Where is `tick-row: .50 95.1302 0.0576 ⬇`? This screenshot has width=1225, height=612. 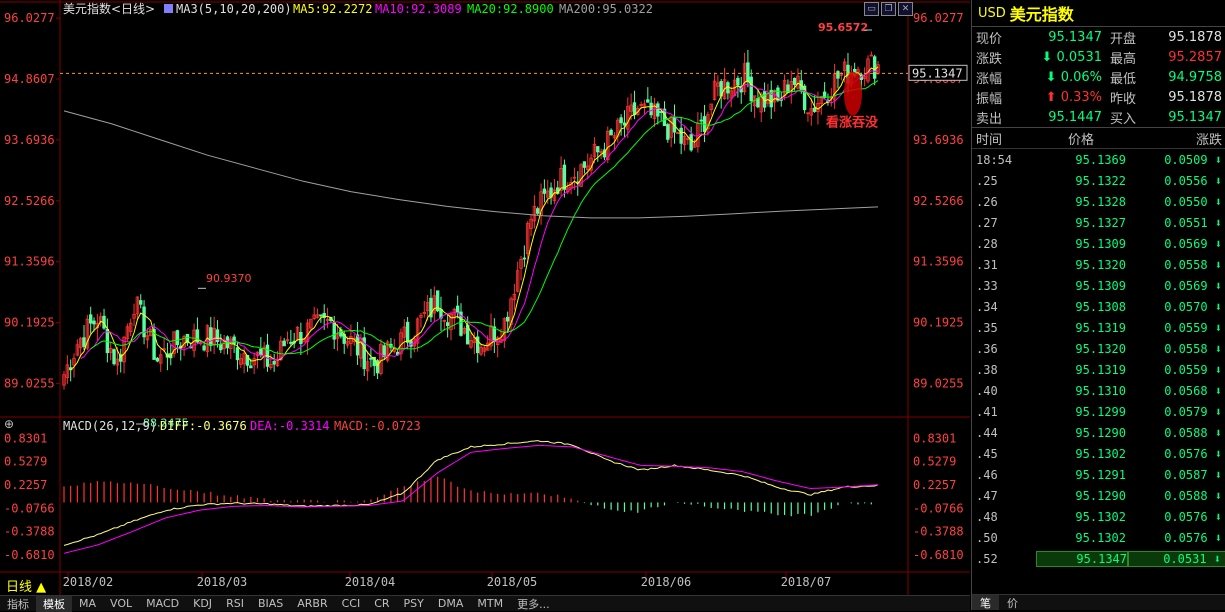
tick-row: .50 95.1302 0.0576 ⬇ is located at coordinates (1098, 537).